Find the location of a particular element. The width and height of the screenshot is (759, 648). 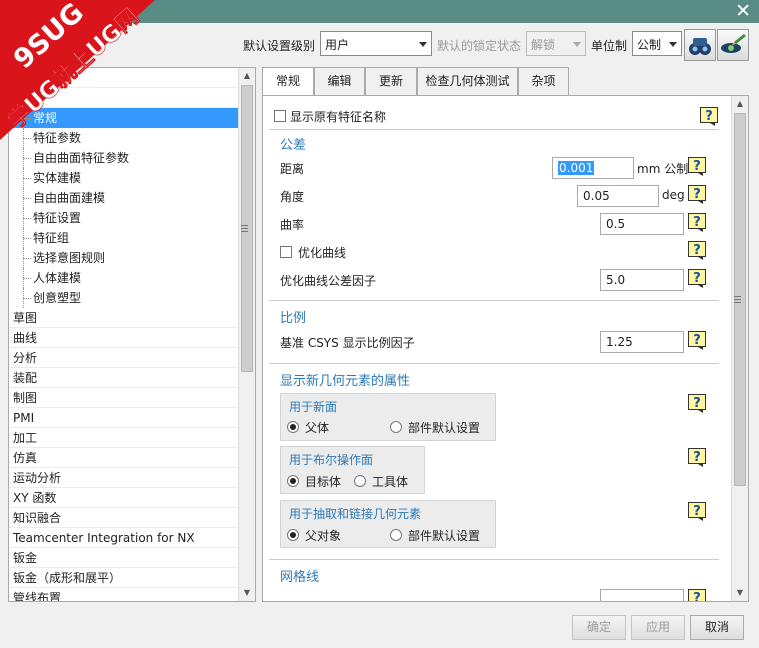

csys-scale-input: 1.25 is located at coordinates (642, 342).